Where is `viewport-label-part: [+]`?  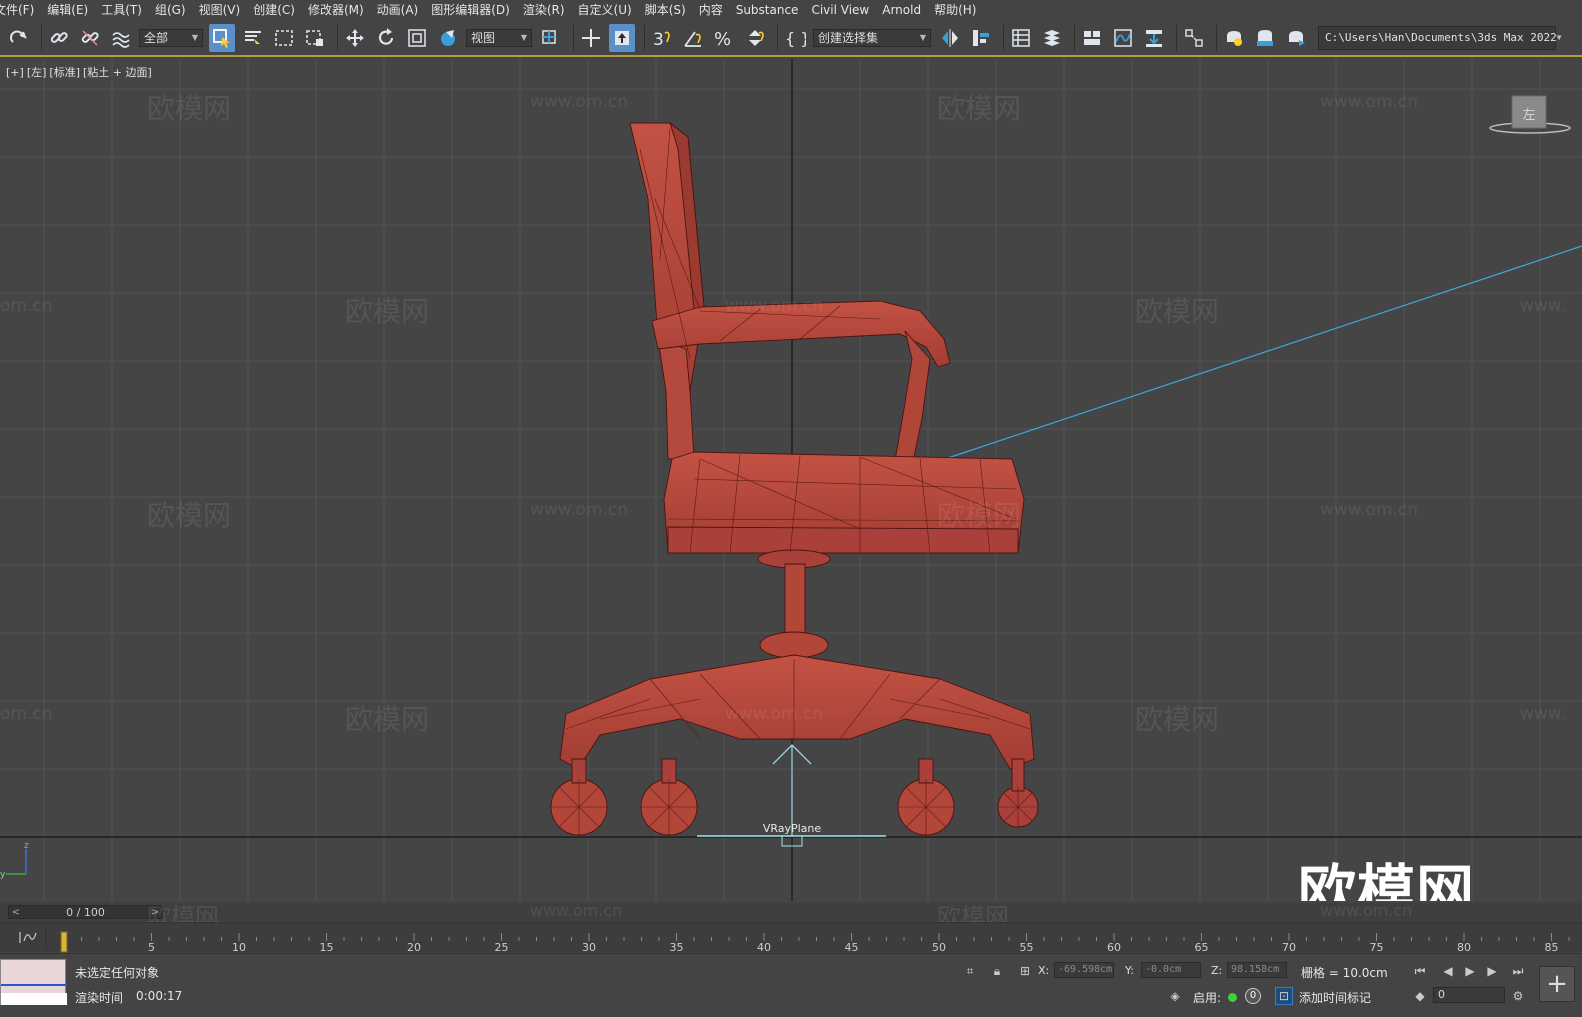 viewport-label-part: [+] is located at coordinates (15, 72).